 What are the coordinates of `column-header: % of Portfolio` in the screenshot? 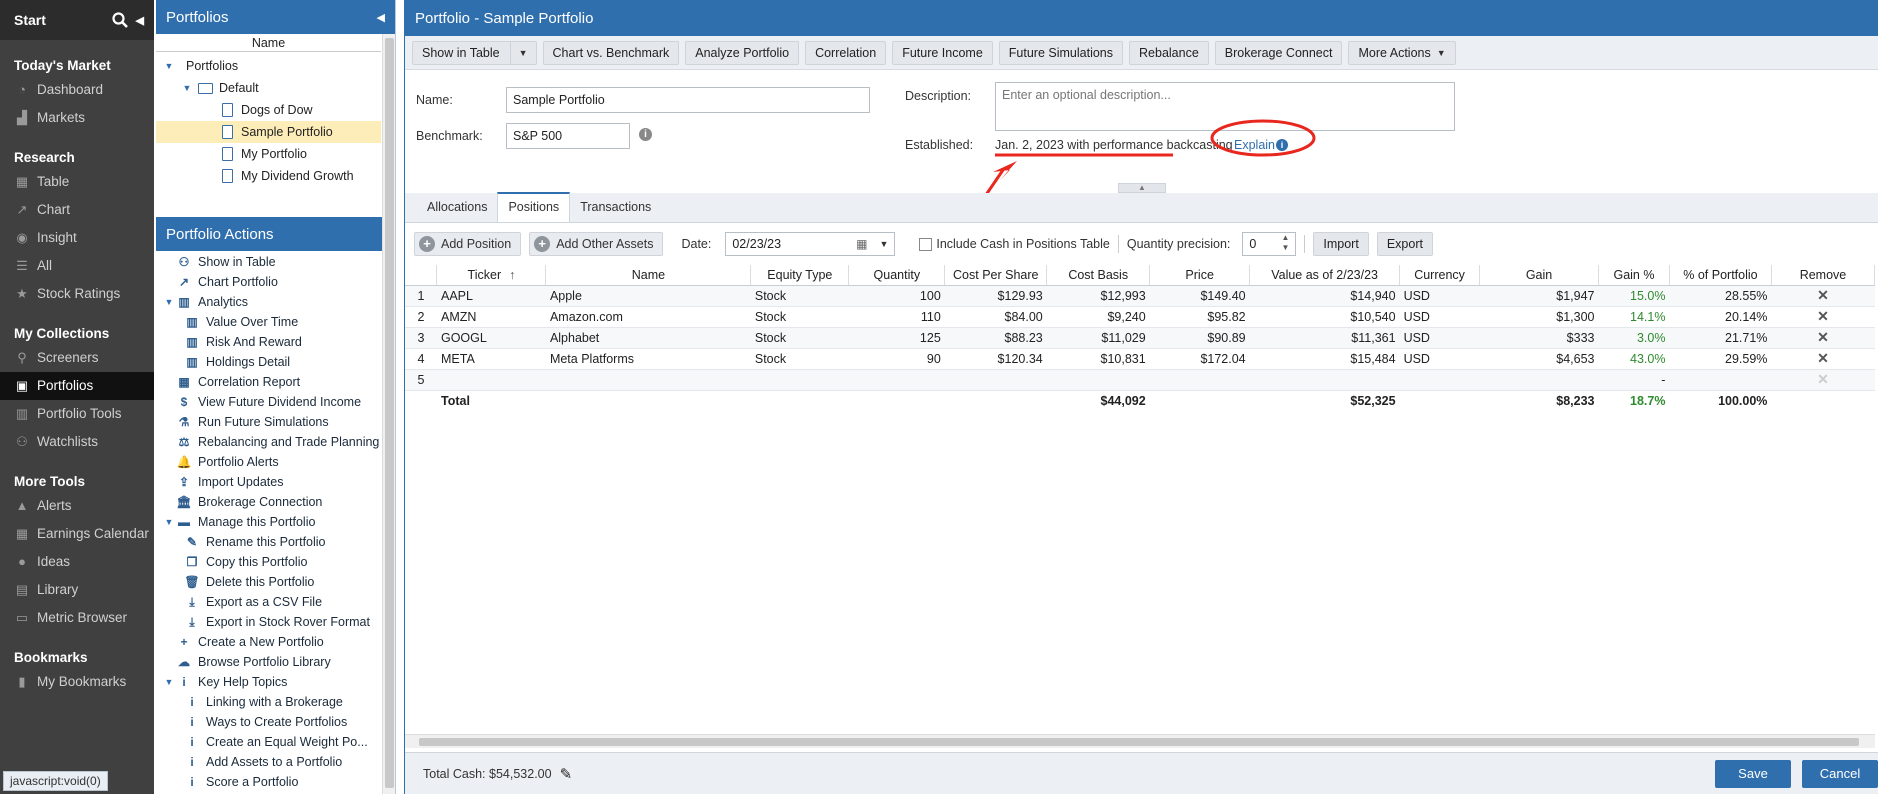 It's located at (1720, 275).